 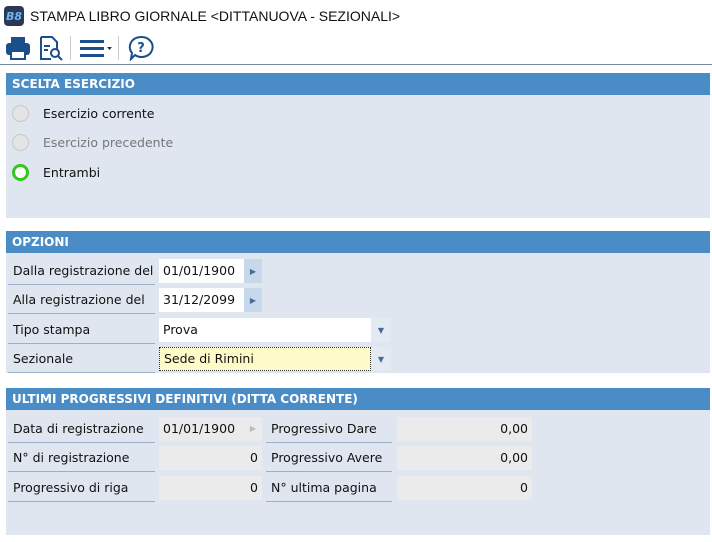 What do you see at coordinates (81, 272) in the screenshot?
I see `dalla-label: Dalla registrazione del` at bounding box center [81, 272].